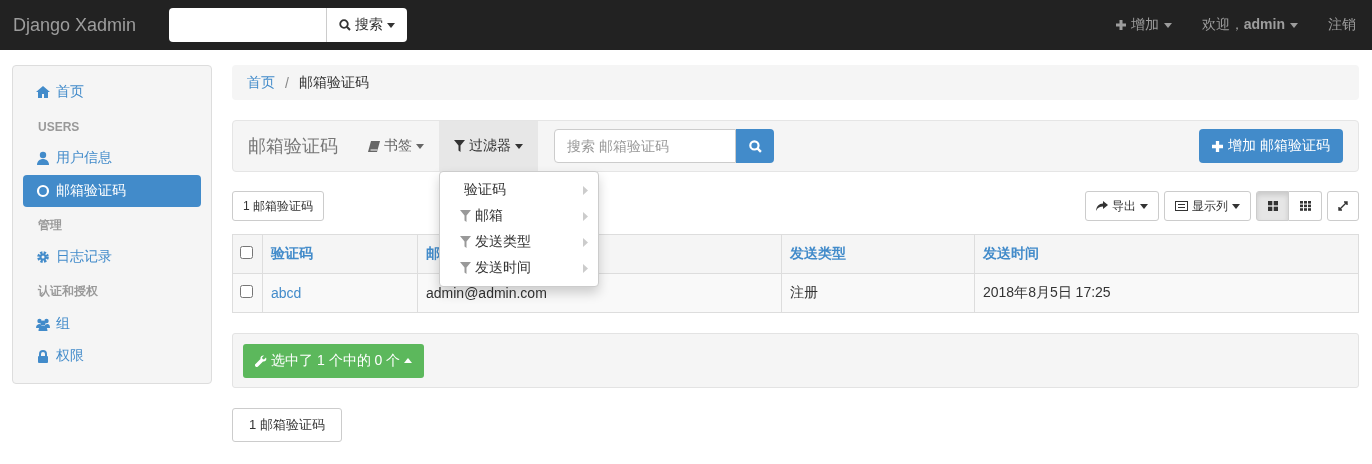 This screenshot has width=1372, height=464. I want to click on gear-icon, so click(43, 257).